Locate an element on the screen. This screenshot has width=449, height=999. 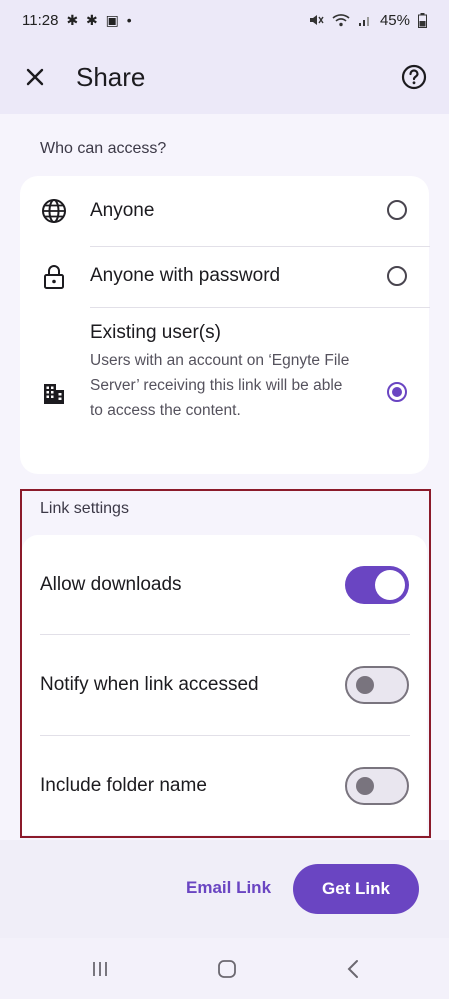
status-right: 45% is located at coordinates (367, 20).